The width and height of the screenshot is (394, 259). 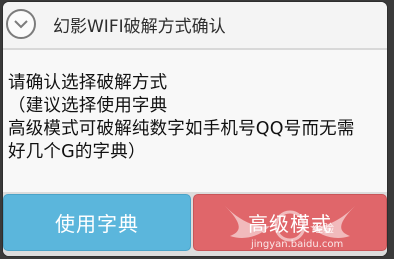 I want to click on message-line: （建议选择使用字典, so click(x=88, y=106).